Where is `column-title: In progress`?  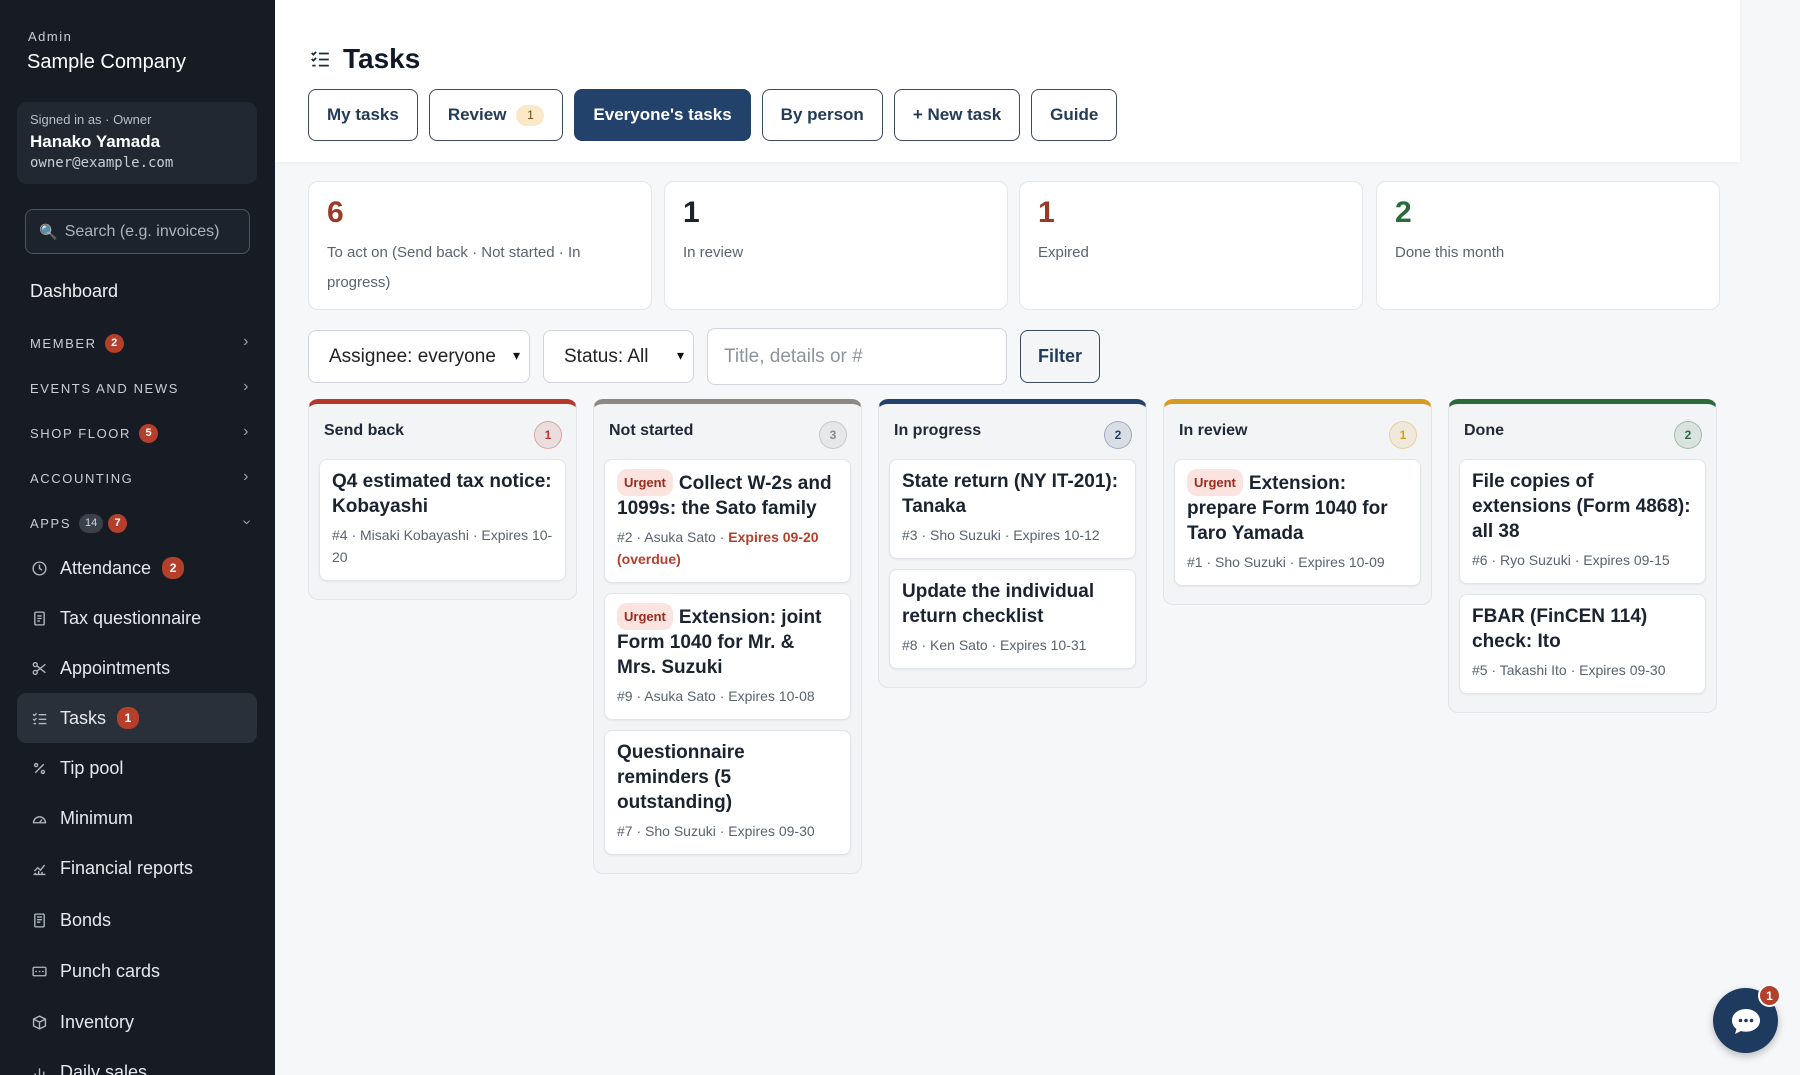
column-title: In progress is located at coordinates (938, 430).